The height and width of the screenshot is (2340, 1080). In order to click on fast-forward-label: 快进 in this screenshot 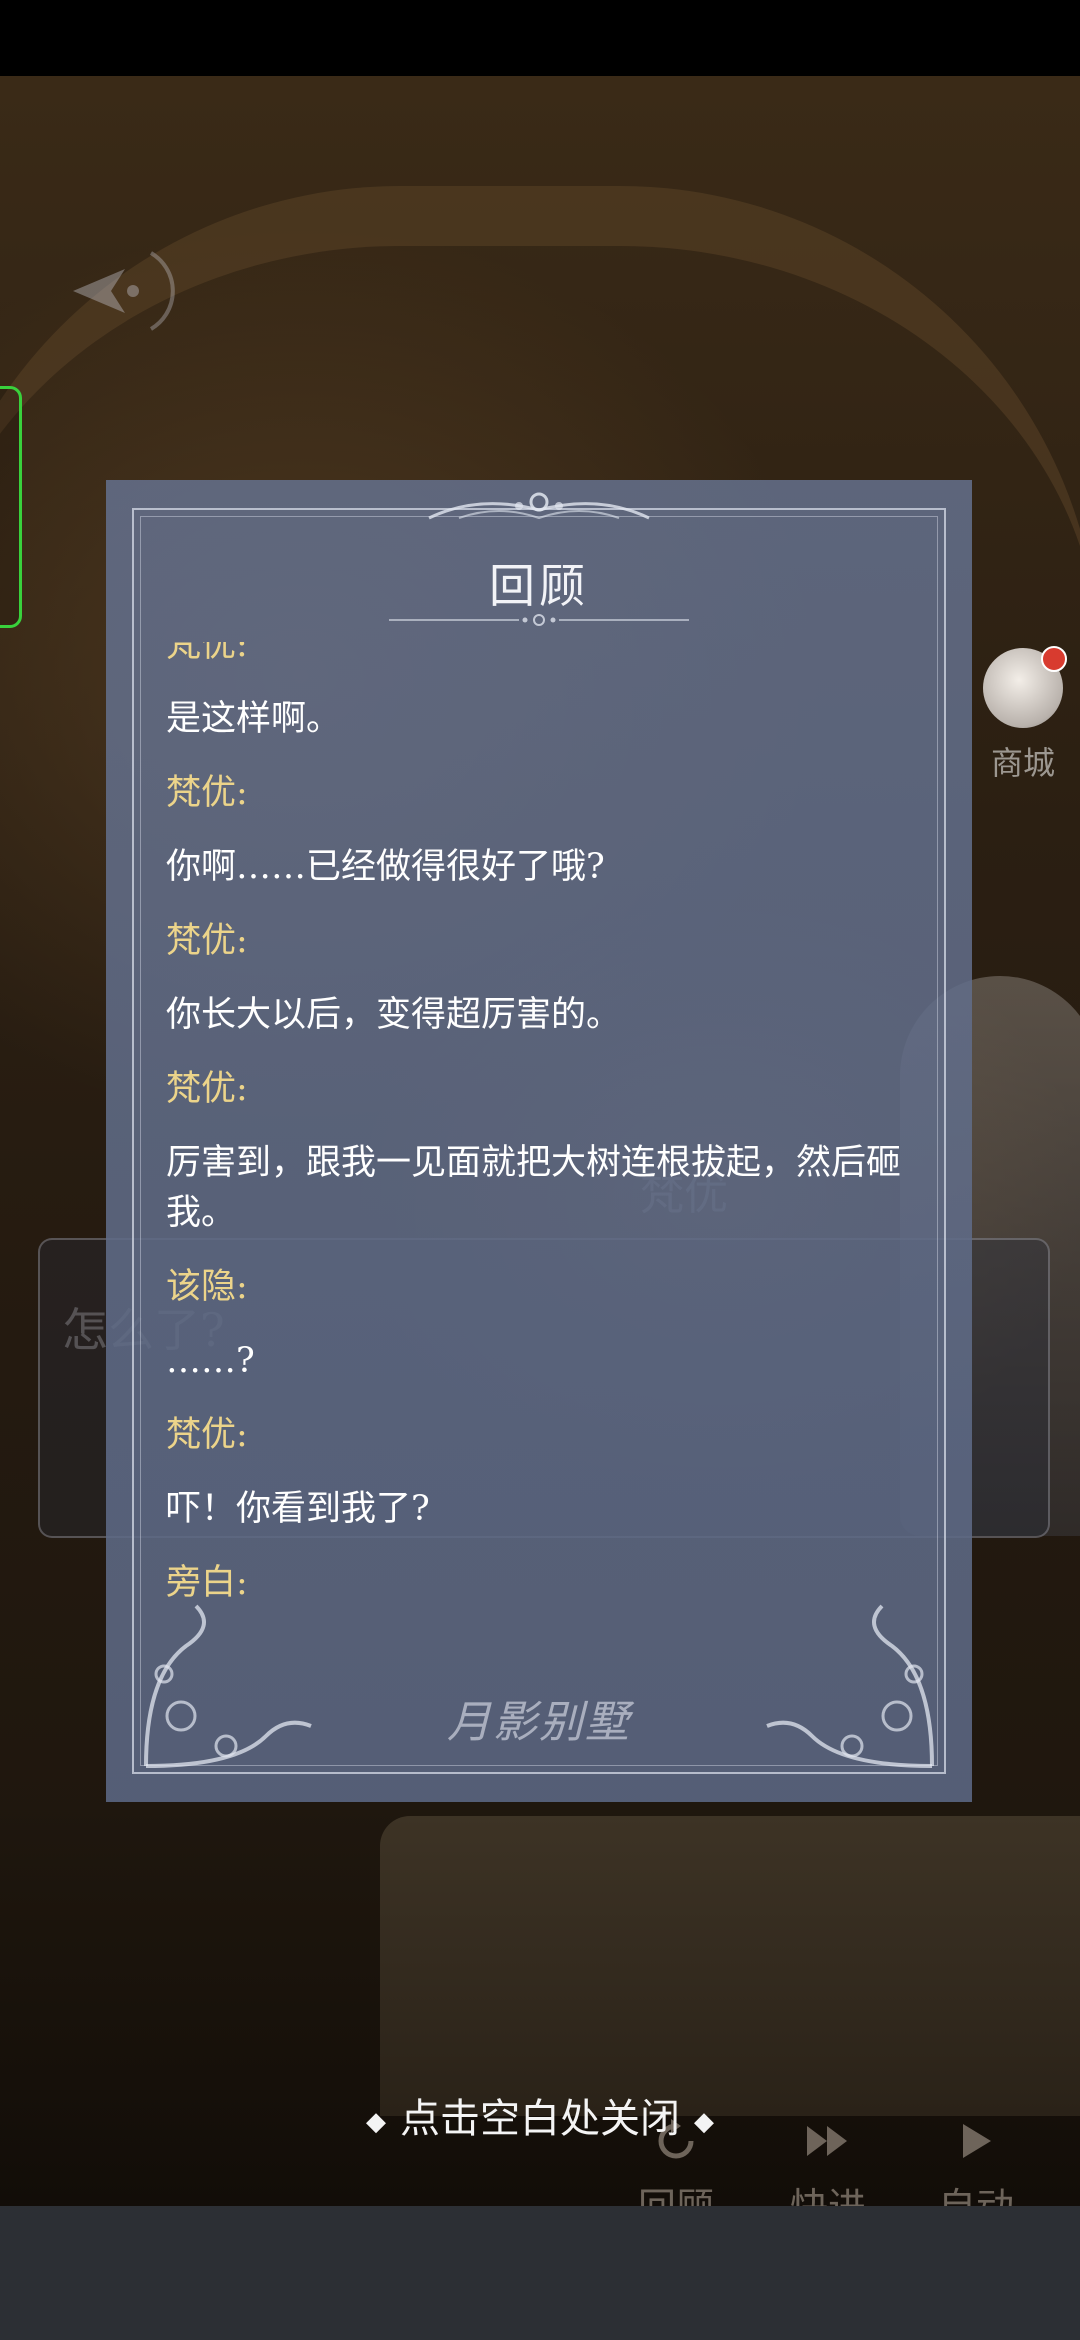, I will do `click(828, 2191)`.